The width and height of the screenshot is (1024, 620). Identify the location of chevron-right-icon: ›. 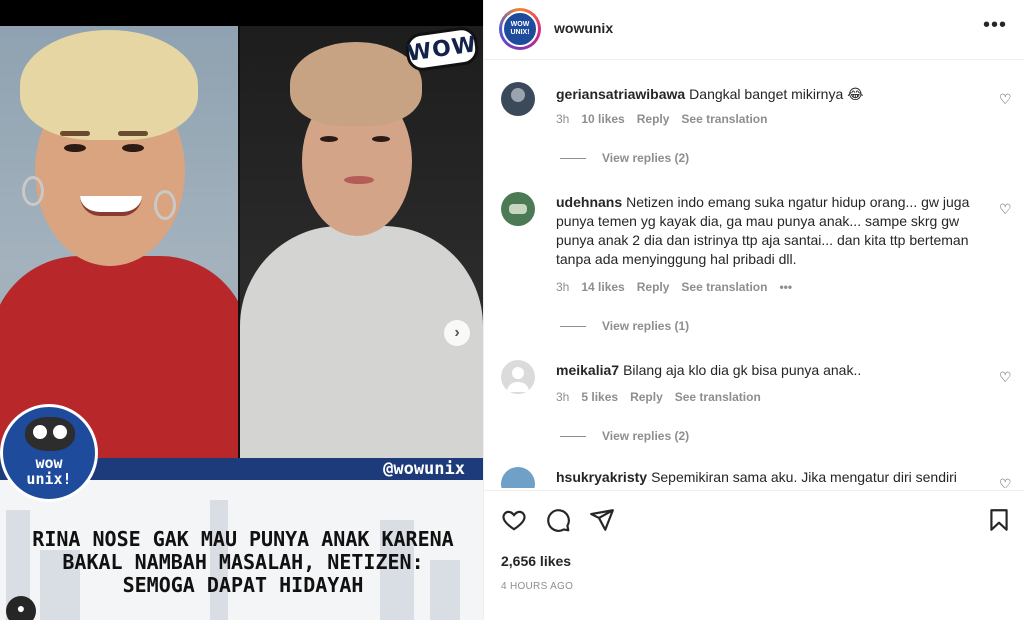
(457, 332).